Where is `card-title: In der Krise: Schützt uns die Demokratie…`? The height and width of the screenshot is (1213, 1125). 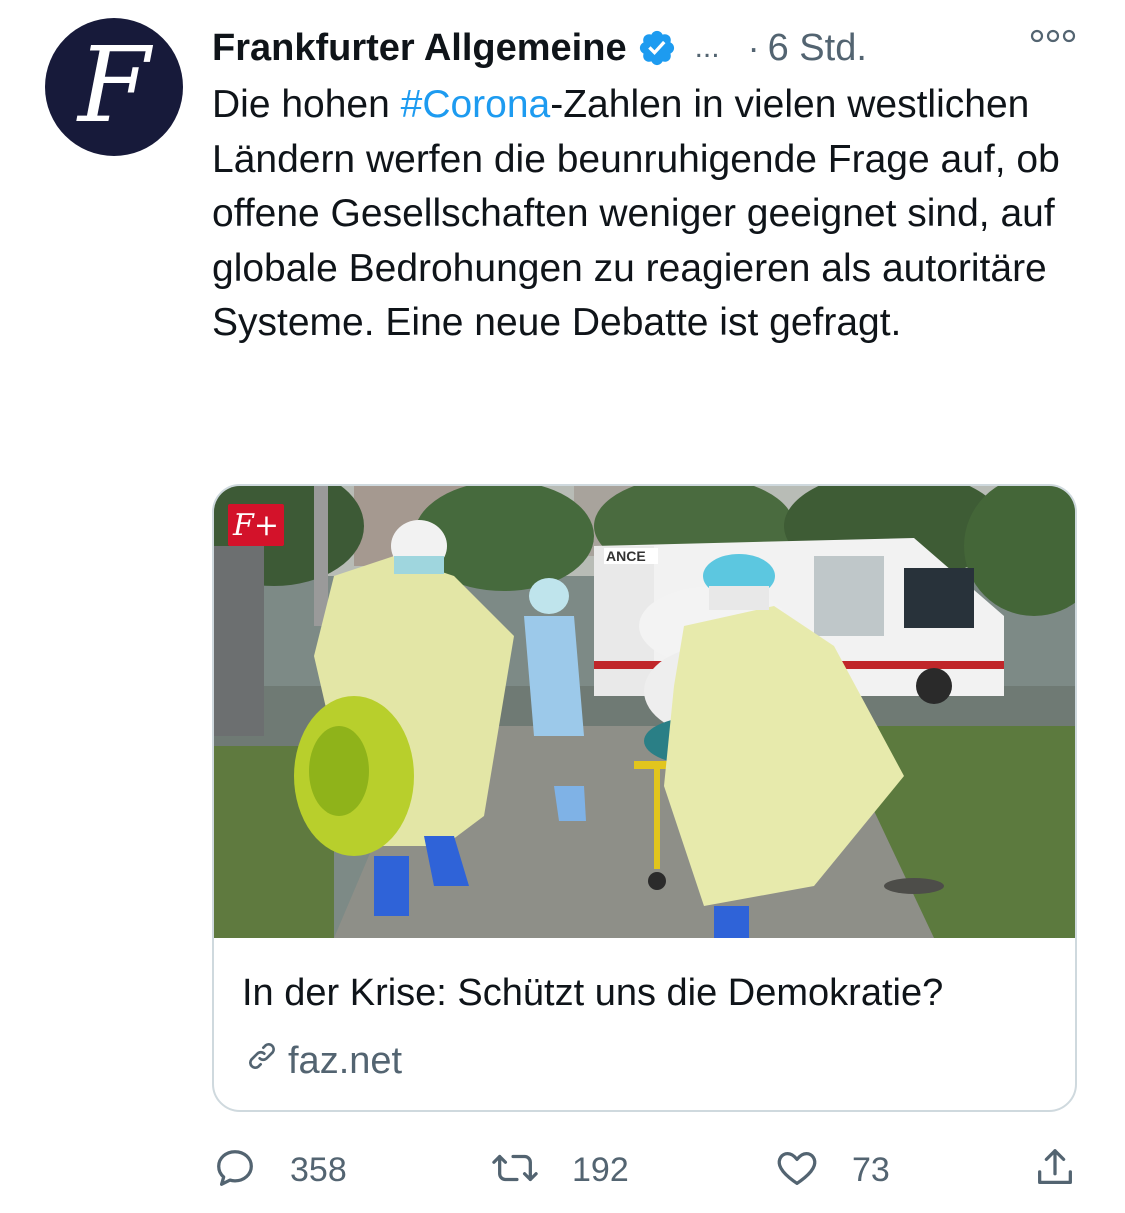
card-title: In der Krise: Schützt uns die Demokratie… is located at coordinates (592, 993).